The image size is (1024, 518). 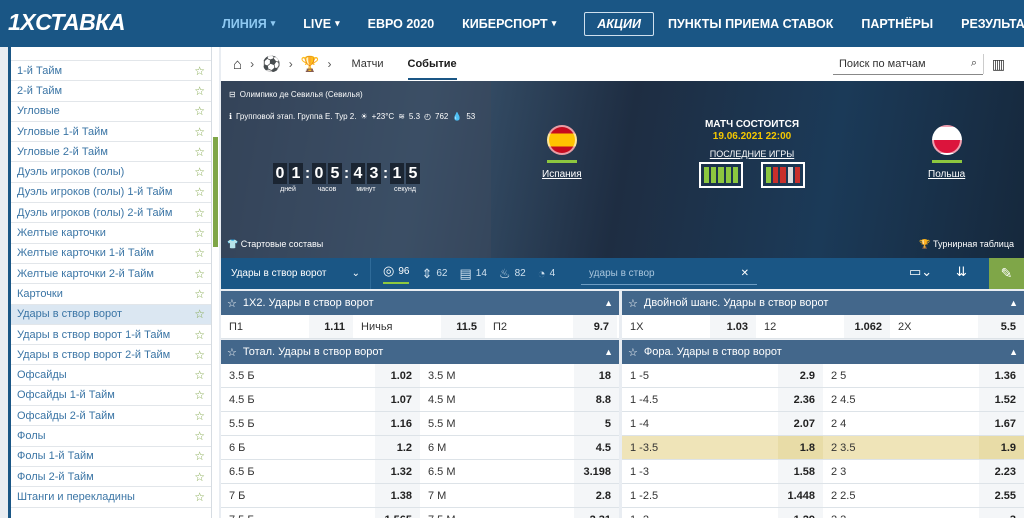 What do you see at coordinates (397, 471) in the screenshot?
I see `odds-button: 1.32` at bounding box center [397, 471].